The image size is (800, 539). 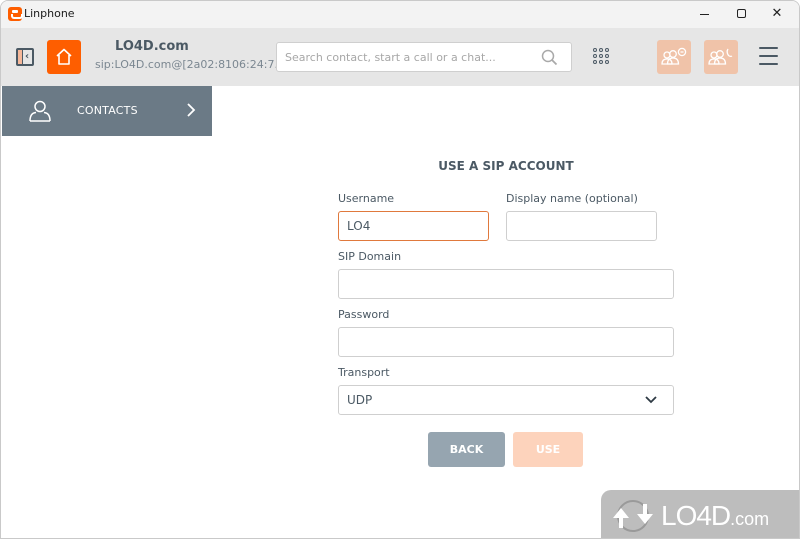 What do you see at coordinates (360, 400) in the screenshot?
I see `transport-value: UDP` at bounding box center [360, 400].